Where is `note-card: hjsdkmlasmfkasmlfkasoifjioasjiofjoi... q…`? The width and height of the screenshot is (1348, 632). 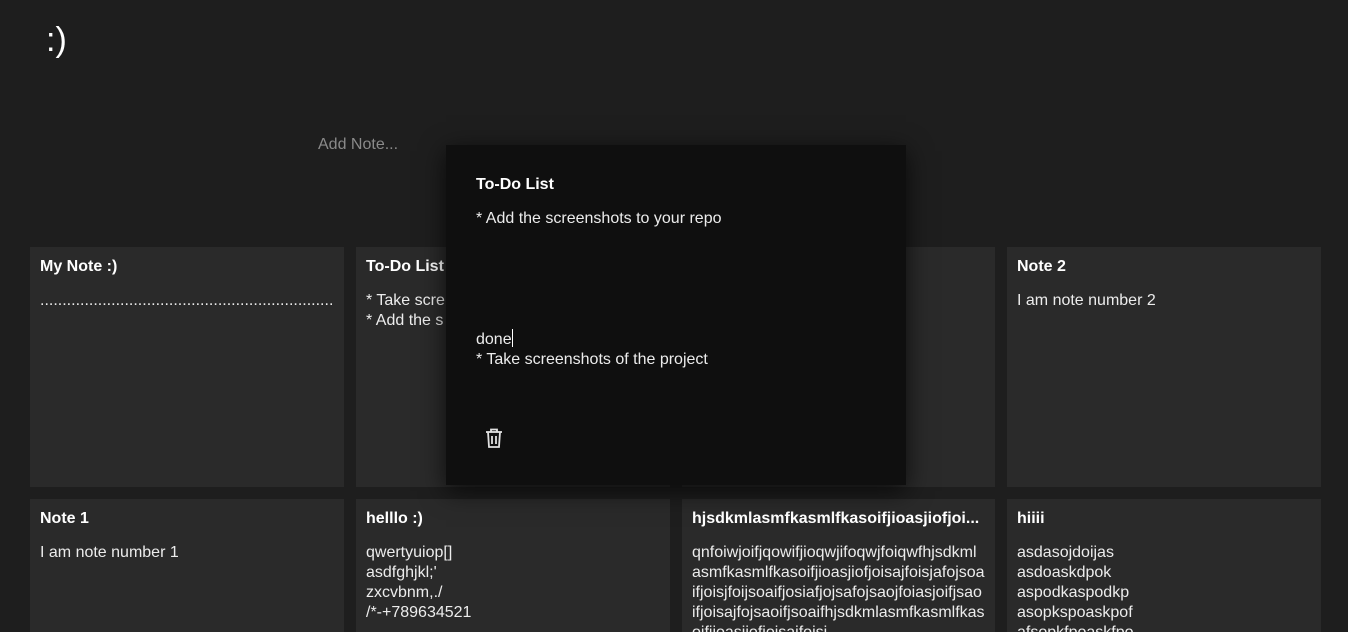 note-card: hjsdkmlasmfkasmlfkasoifjioasjiofjoi... q… is located at coordinates (838, 565).